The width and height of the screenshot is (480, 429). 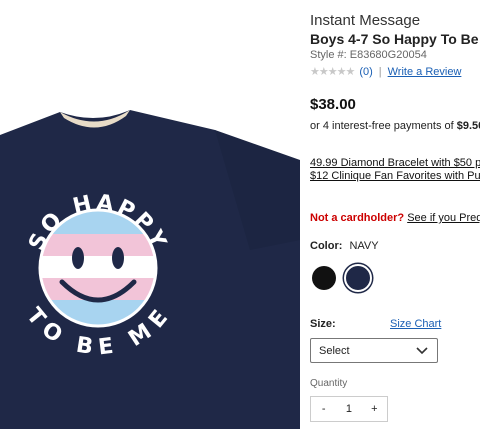 I want to click on product-title: Boys 4-7 So Happy To Be M, so click(x=395, y=39).